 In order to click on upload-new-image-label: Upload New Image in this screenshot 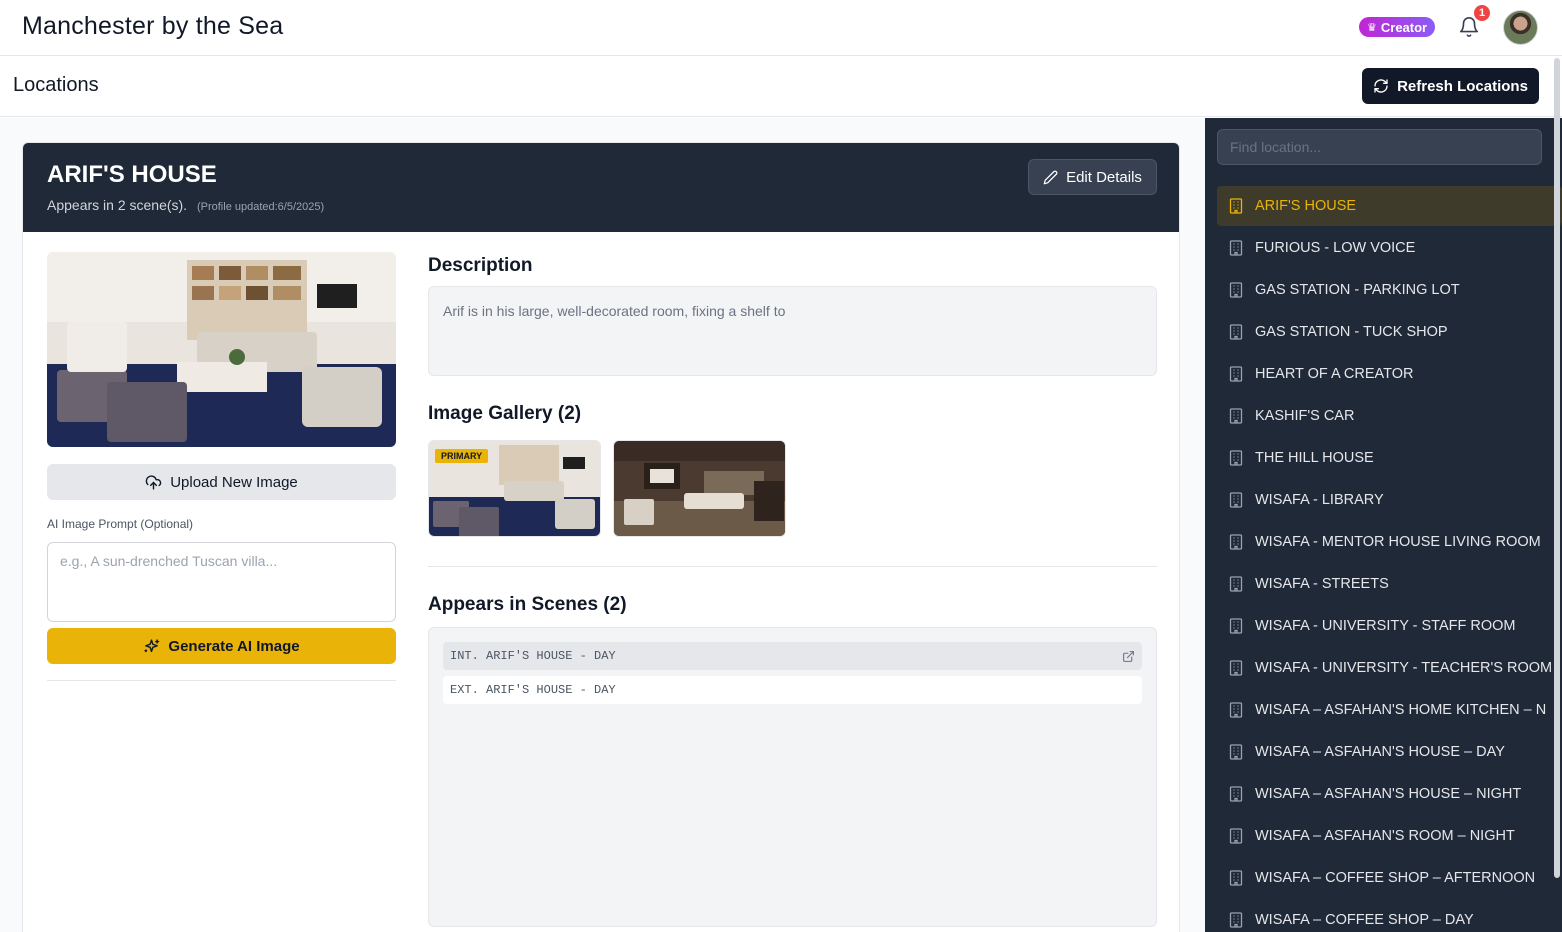, I will do `click(234, 482)`.